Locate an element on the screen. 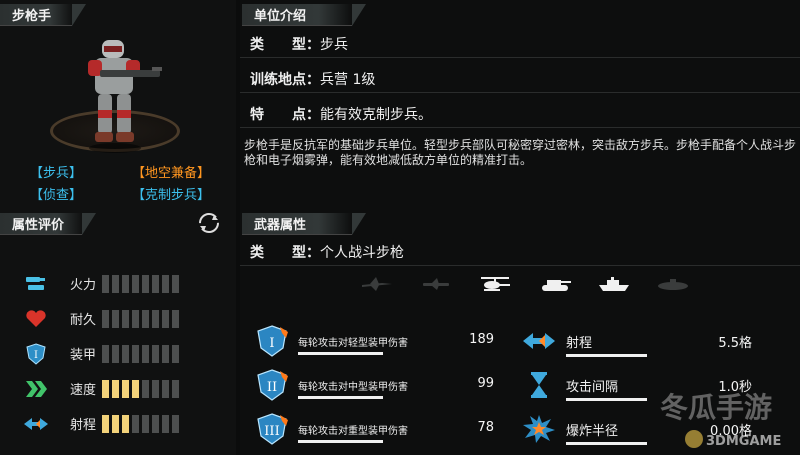 The width and height of the screenshot is (800, 455). weapon-stat-value: 5.5格 is located at coordinates (735, 343).